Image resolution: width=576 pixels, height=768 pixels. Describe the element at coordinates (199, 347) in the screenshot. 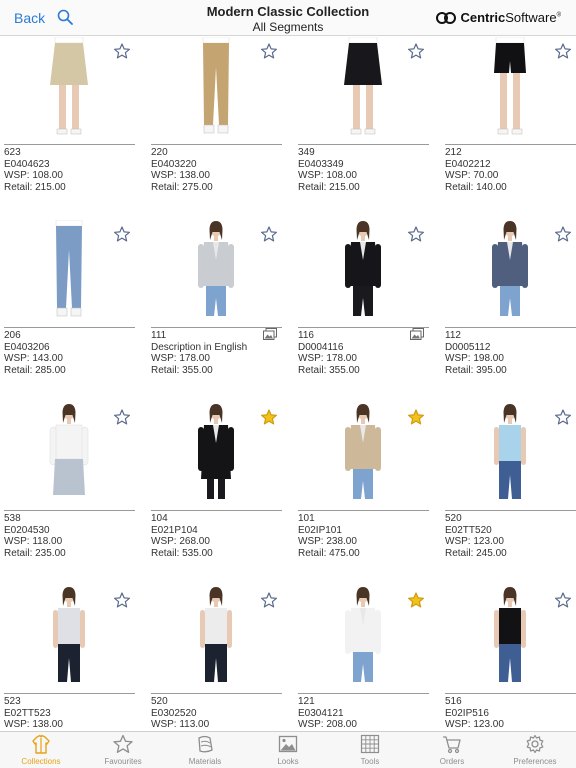

I see `product-code: Description in English` at that location.